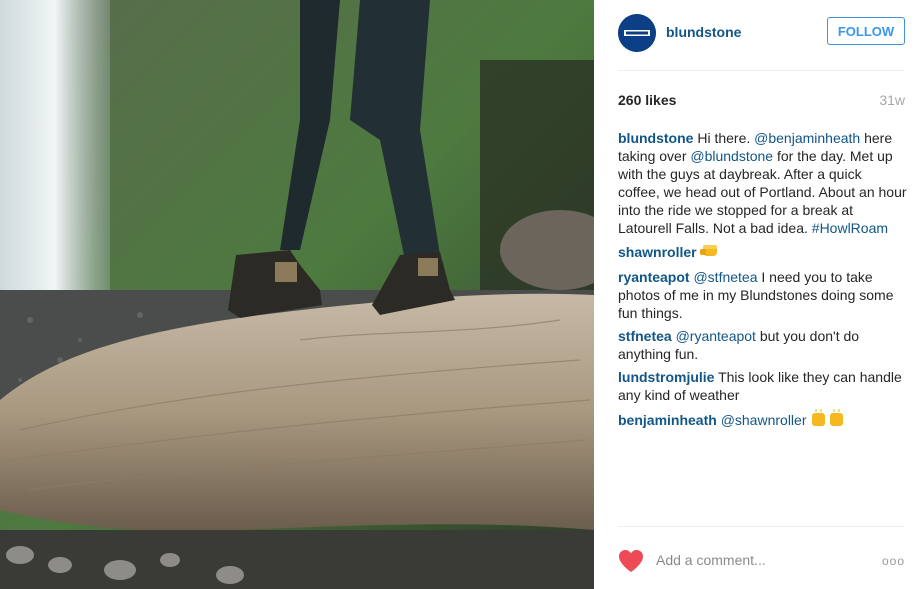  What do you see at coordinates (731, 156) in the screenshot?
I see `mention-link: @blundstone` at bounding box center [731, 156].